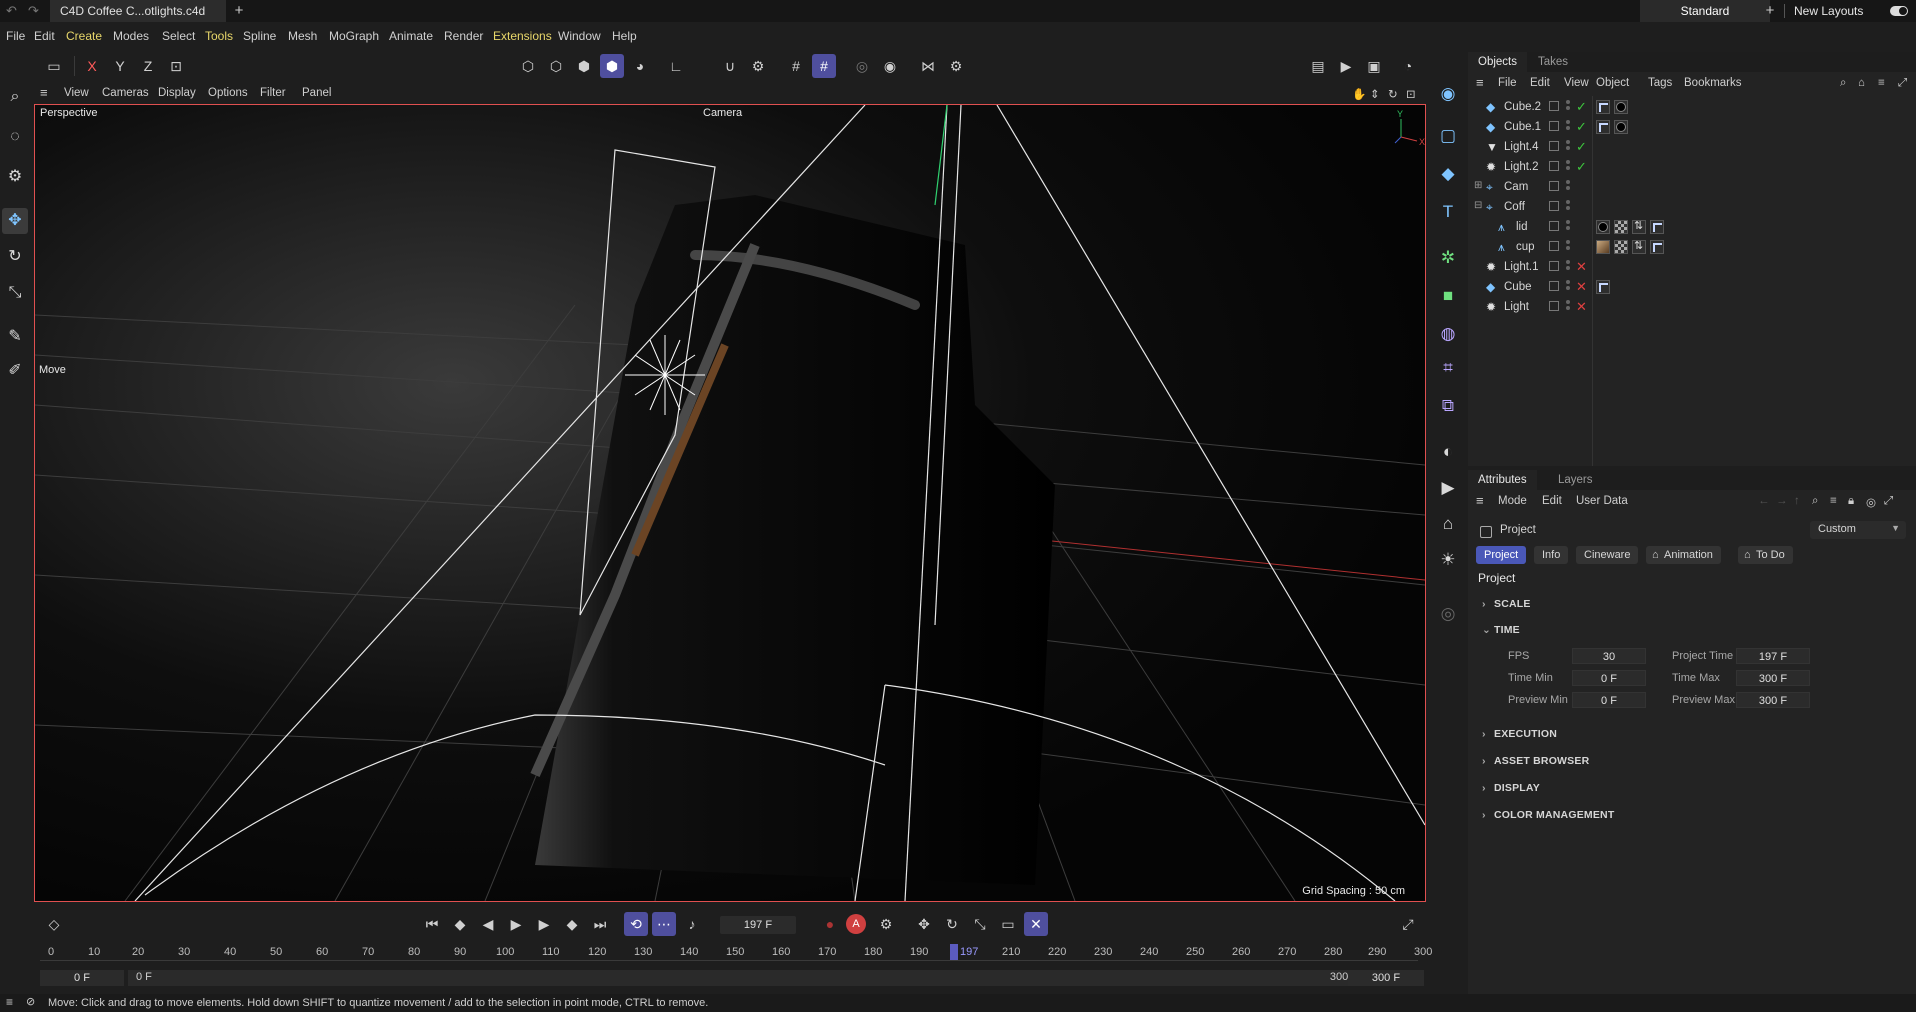  I want to click on filter-icon: ≡, so click(1881, 83).